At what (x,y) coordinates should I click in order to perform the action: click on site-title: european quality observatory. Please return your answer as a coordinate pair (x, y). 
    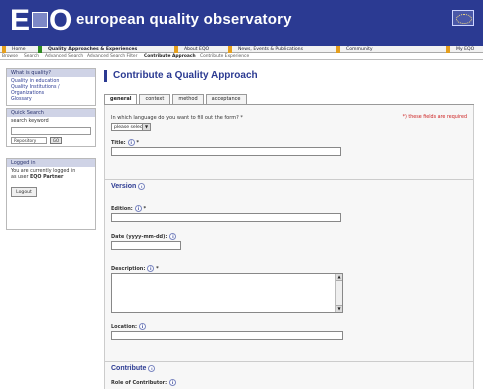
    Looking at the image, I should click on (184, 19).